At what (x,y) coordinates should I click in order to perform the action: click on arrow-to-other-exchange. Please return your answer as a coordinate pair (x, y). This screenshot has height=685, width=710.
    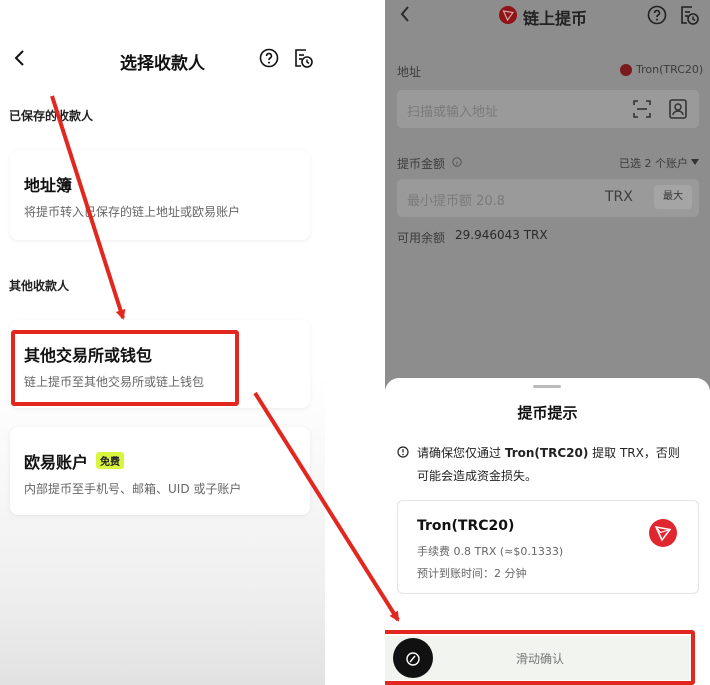
    Looking at the image, I should click on (88, 207).